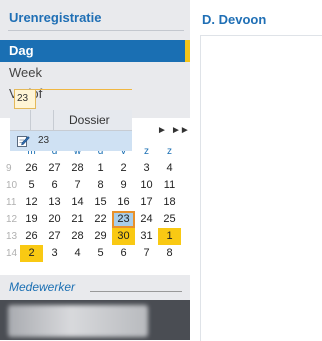 The image size is (322, 341). What do you see at coordinates (54, 202) in the screenshot?
I see `calendar-day: 13` at bounding box center [54, 202].